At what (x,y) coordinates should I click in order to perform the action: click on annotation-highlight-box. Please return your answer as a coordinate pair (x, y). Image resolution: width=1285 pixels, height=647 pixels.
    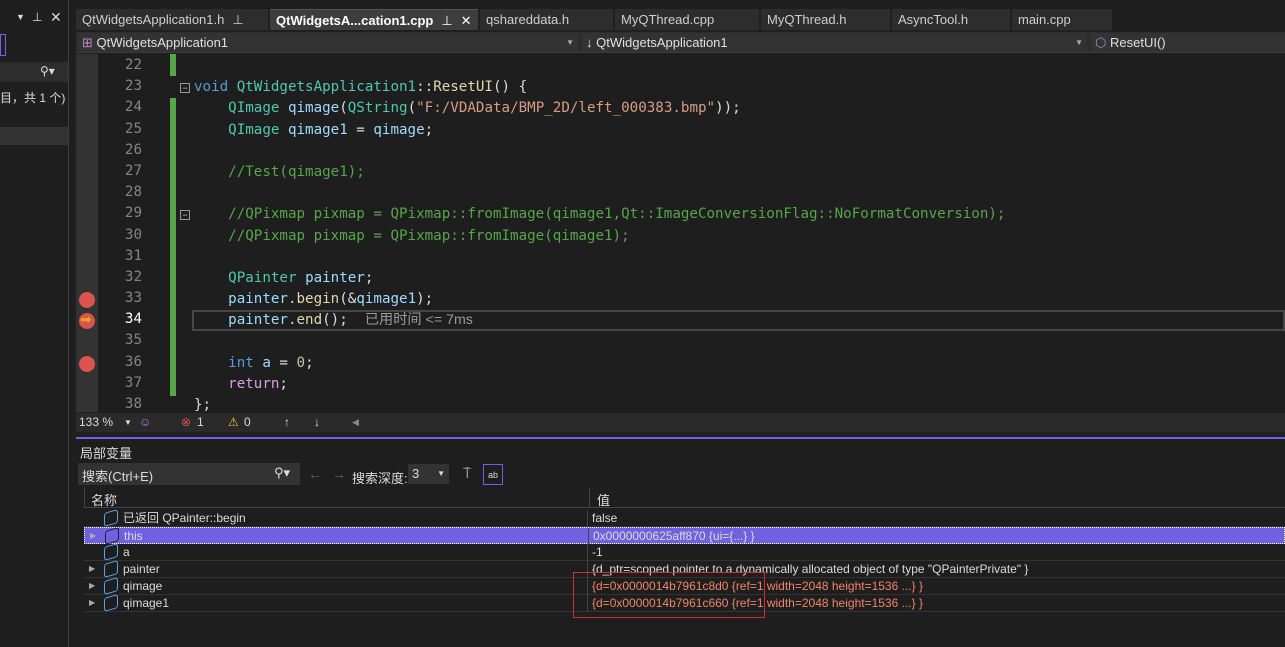
    Looking at the image, I should click on (669, 595).